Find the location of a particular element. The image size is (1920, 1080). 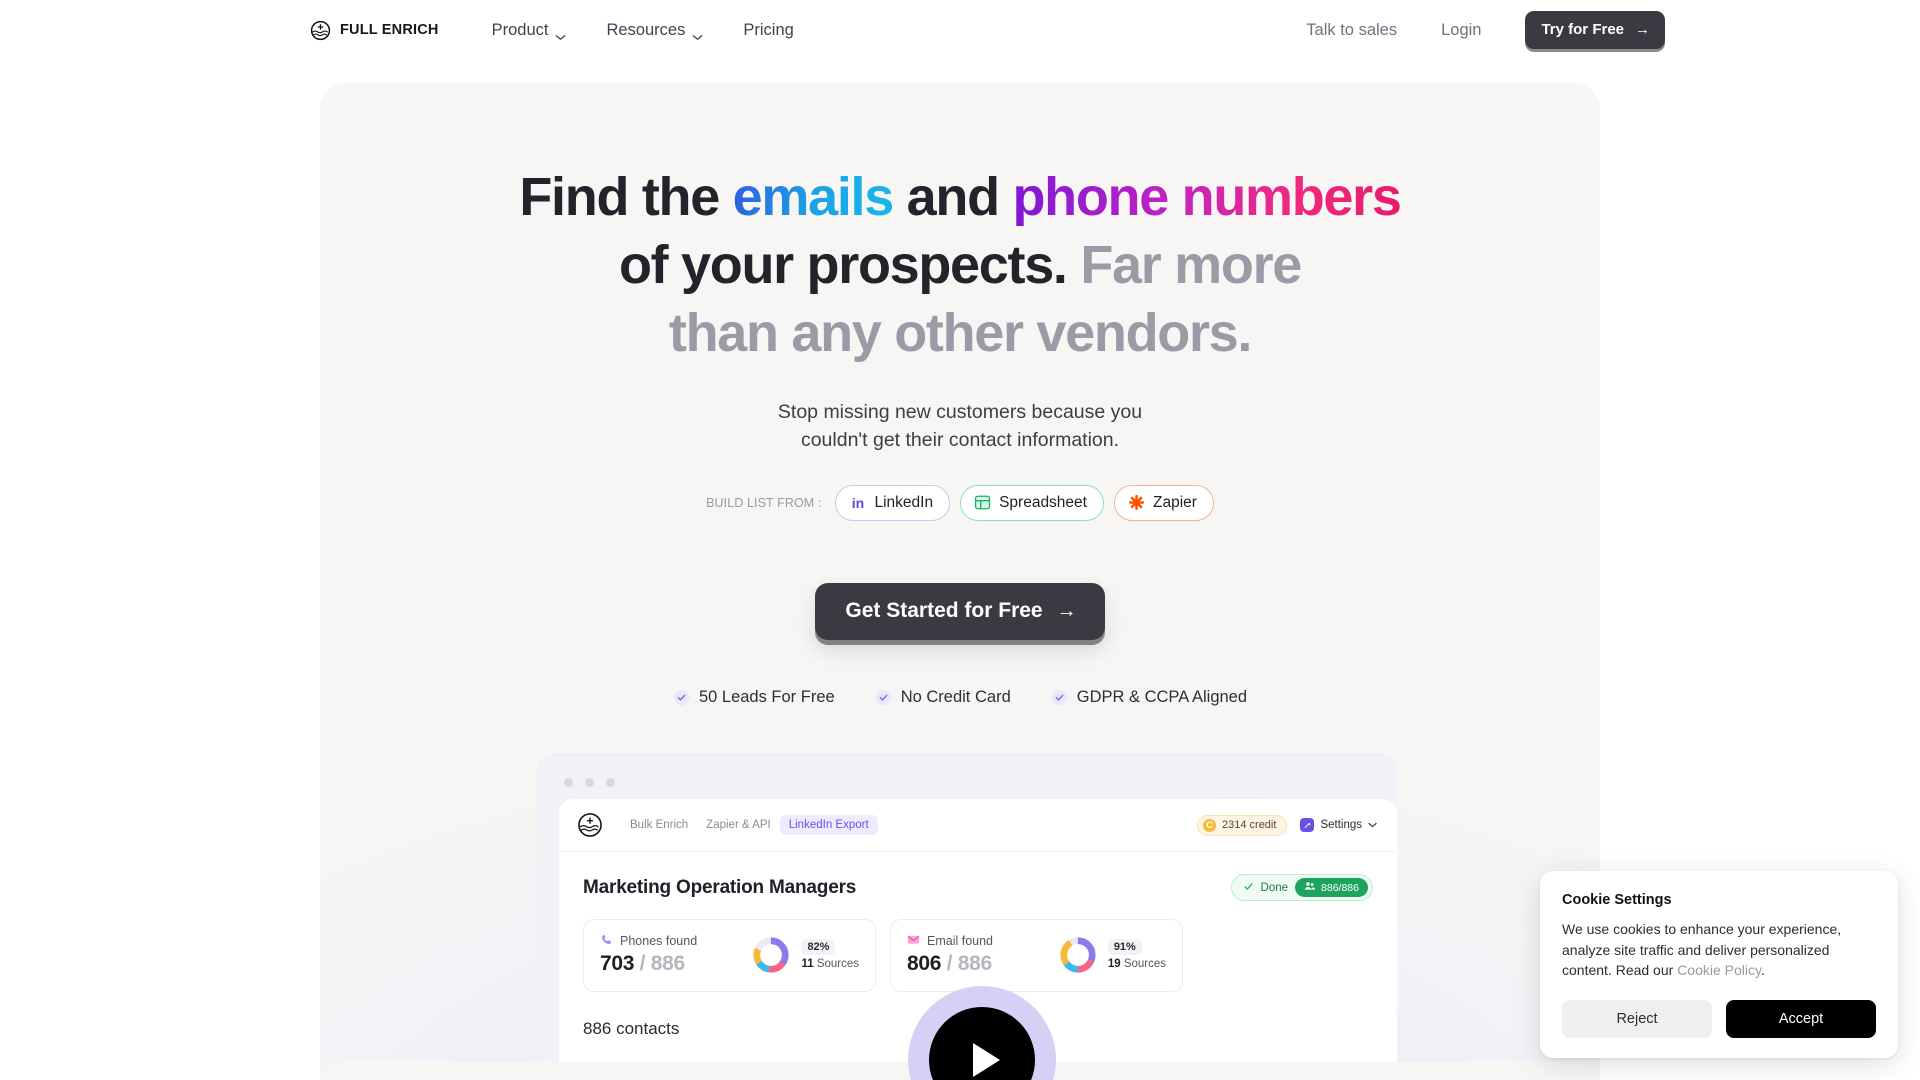

get-started-button: Get Started for Free → is located at coordinates (960, 611).